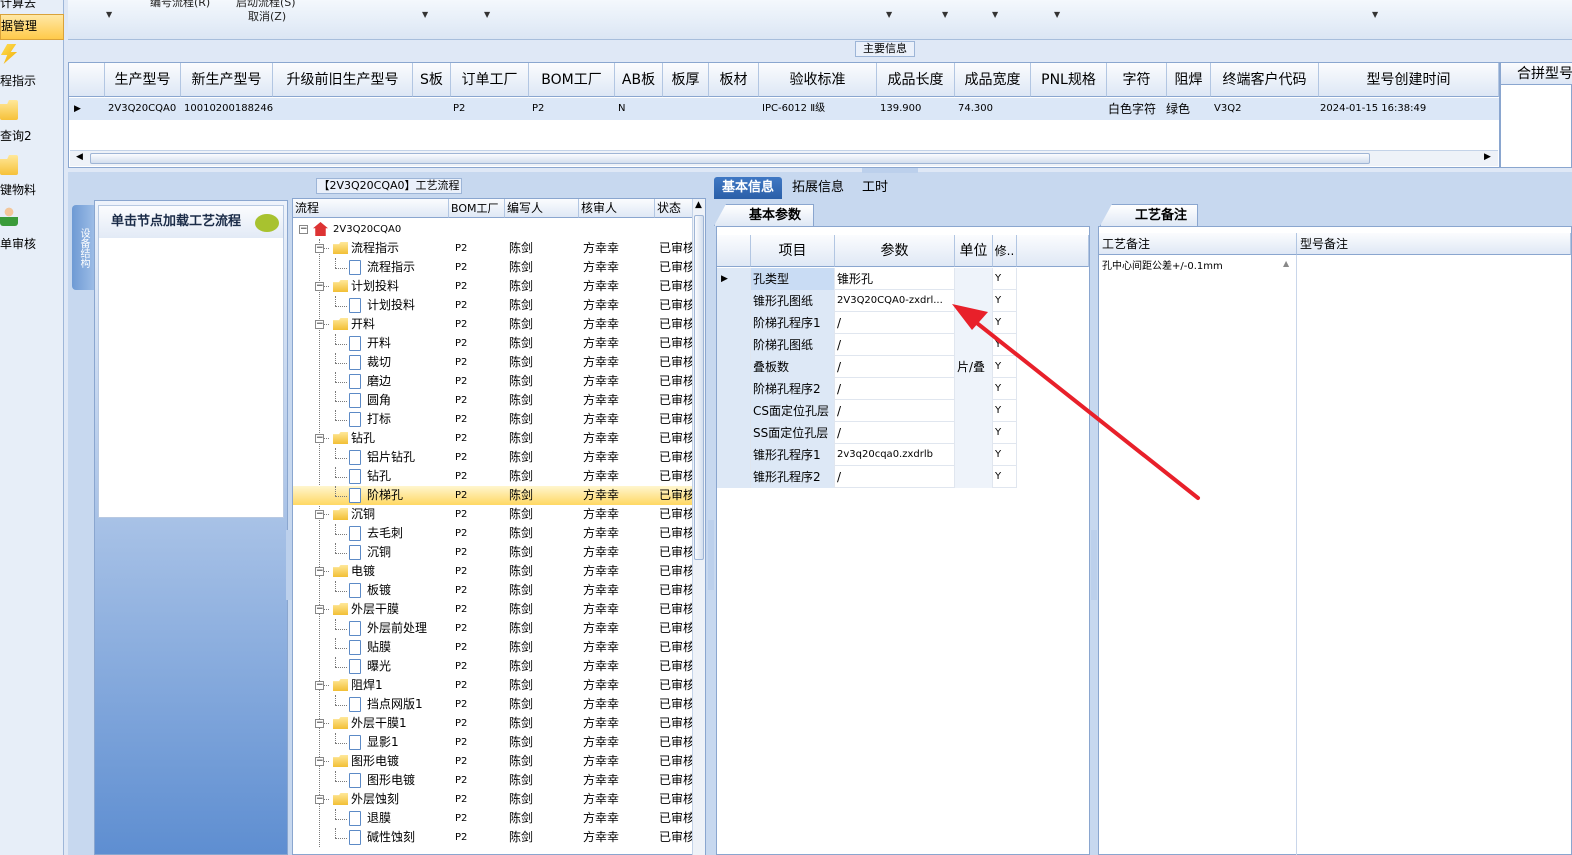  What do you see at coordinates (32, 27) in the screenshot?
I see `nav-item-data-manage: 据管理` at bounding box center [32, 27].